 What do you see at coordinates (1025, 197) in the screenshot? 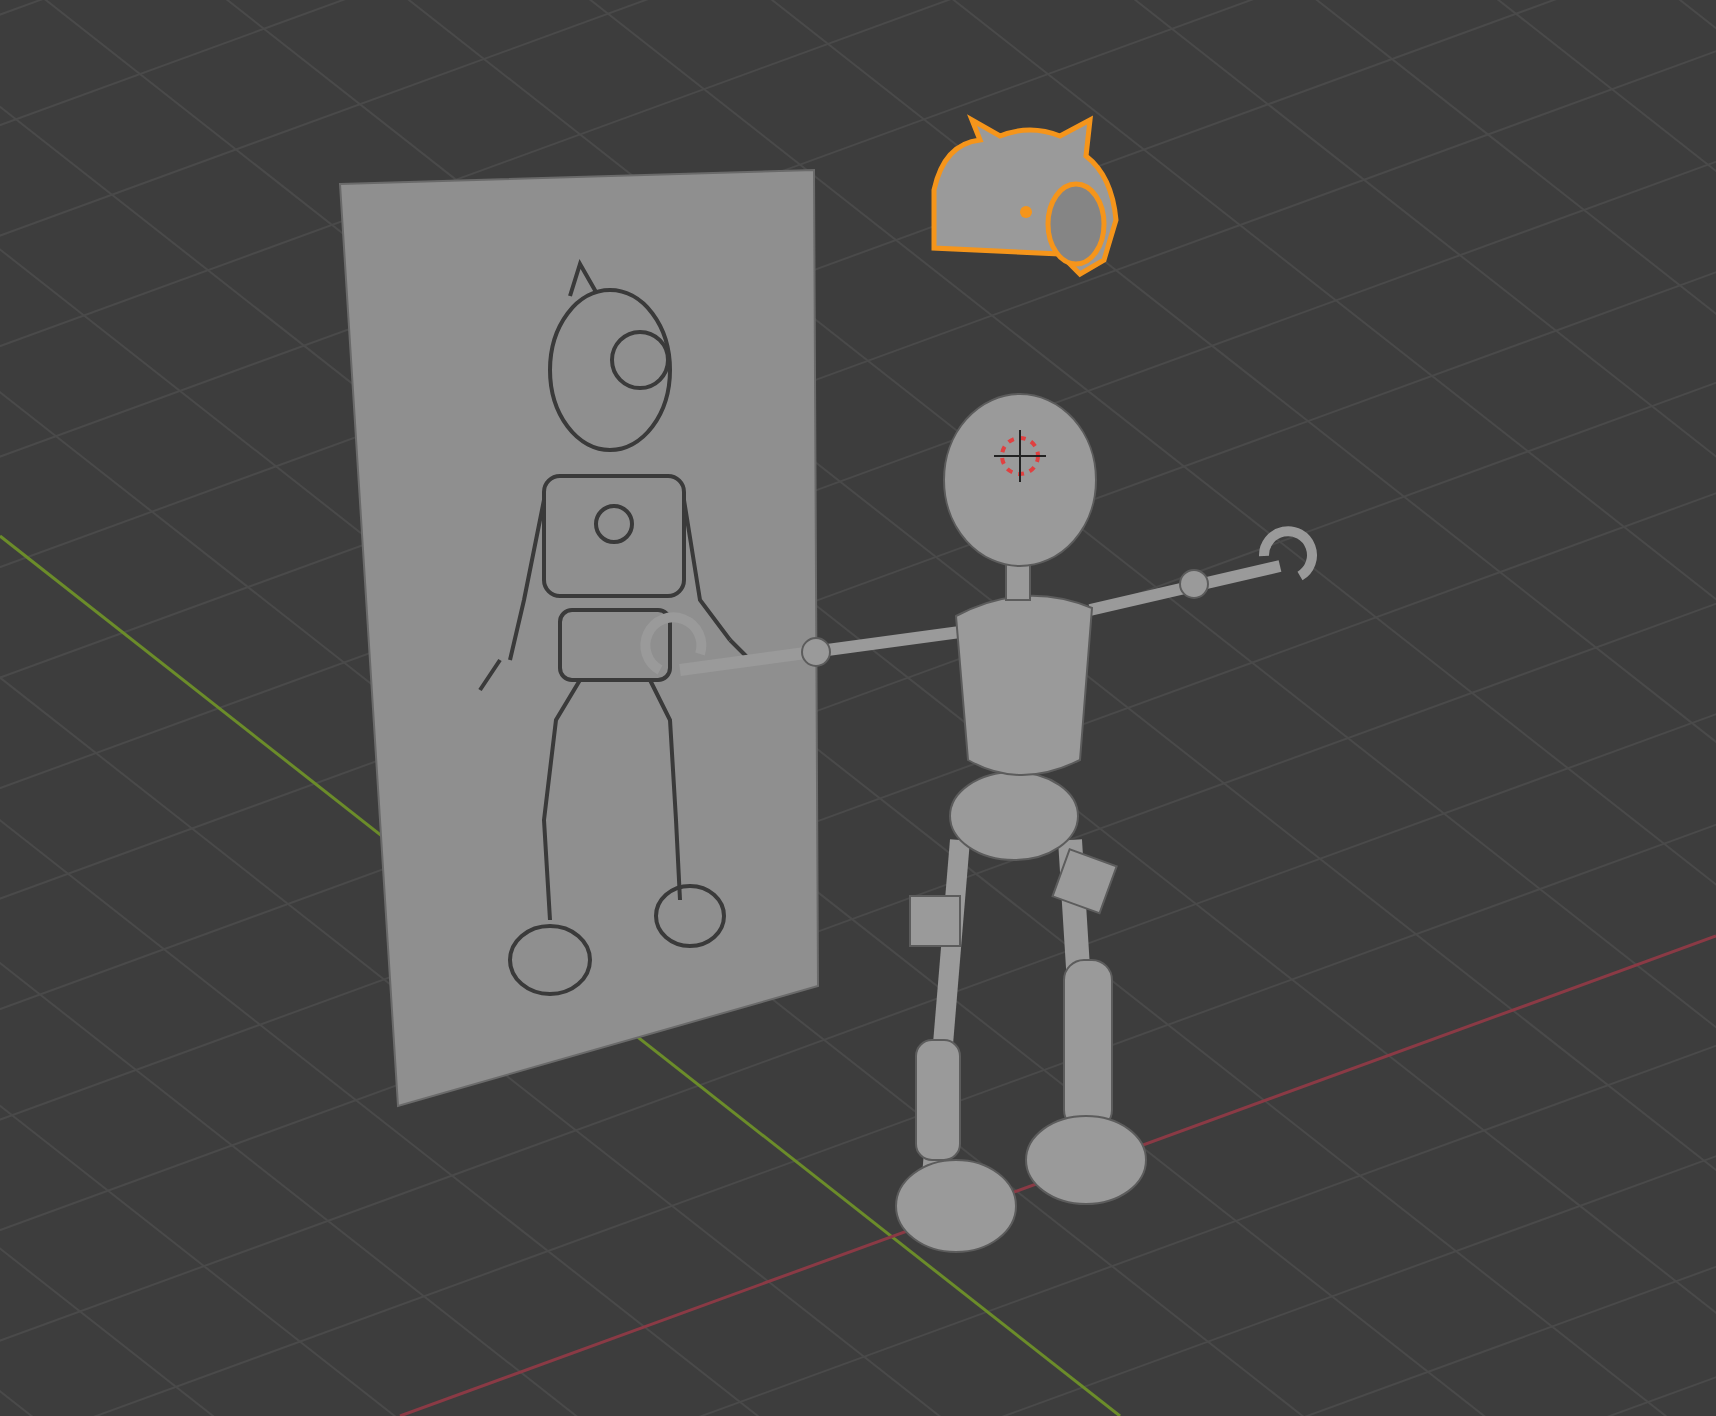
I see `helmet-model-drawing` at bounding box center [1025, 197].